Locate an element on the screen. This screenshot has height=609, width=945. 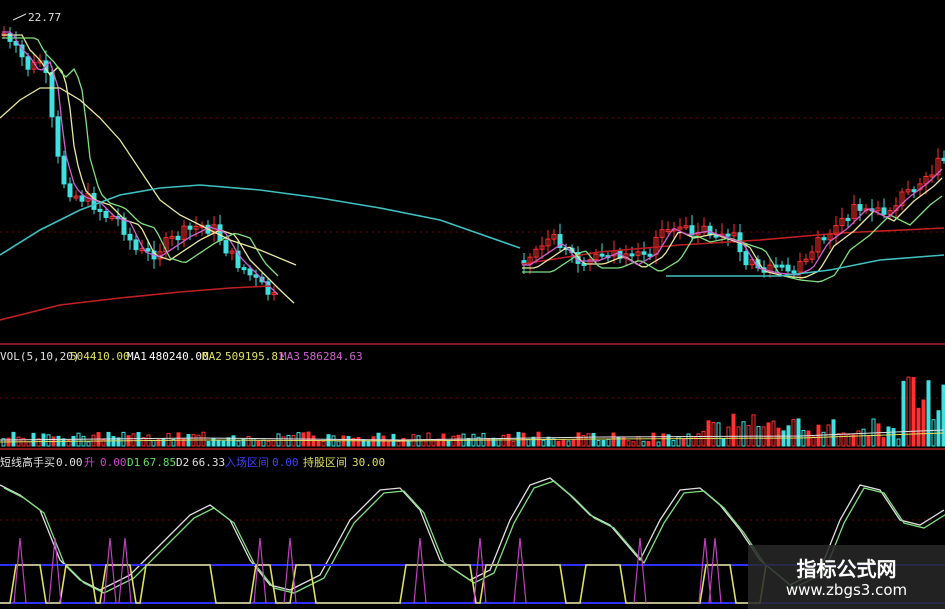
indicator-legend-d2-value: 66.33 is located at coordinates (208, 462).